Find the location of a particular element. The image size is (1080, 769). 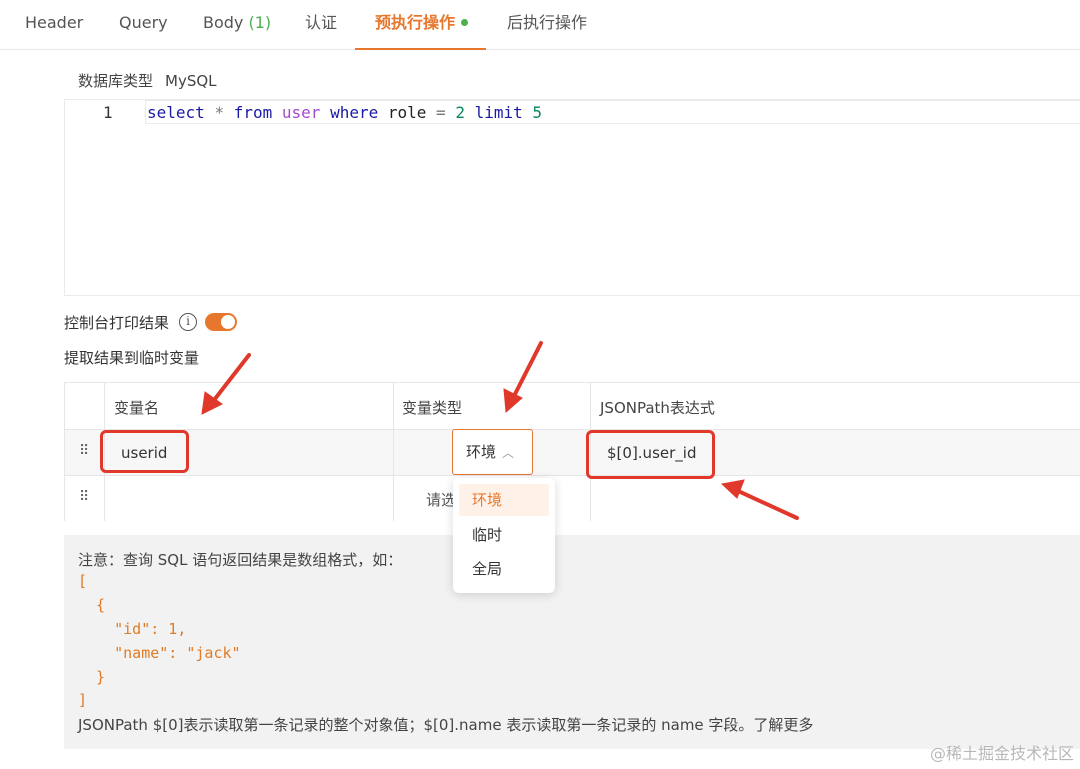

sql-token: user is located at coordinates (301, 112).